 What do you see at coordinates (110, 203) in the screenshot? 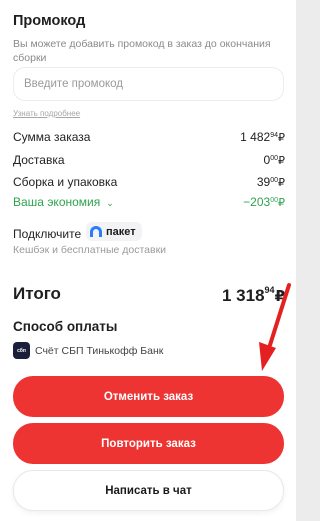
I see `chevron-down-icon: ⌄` at bounding box center [110, 203].